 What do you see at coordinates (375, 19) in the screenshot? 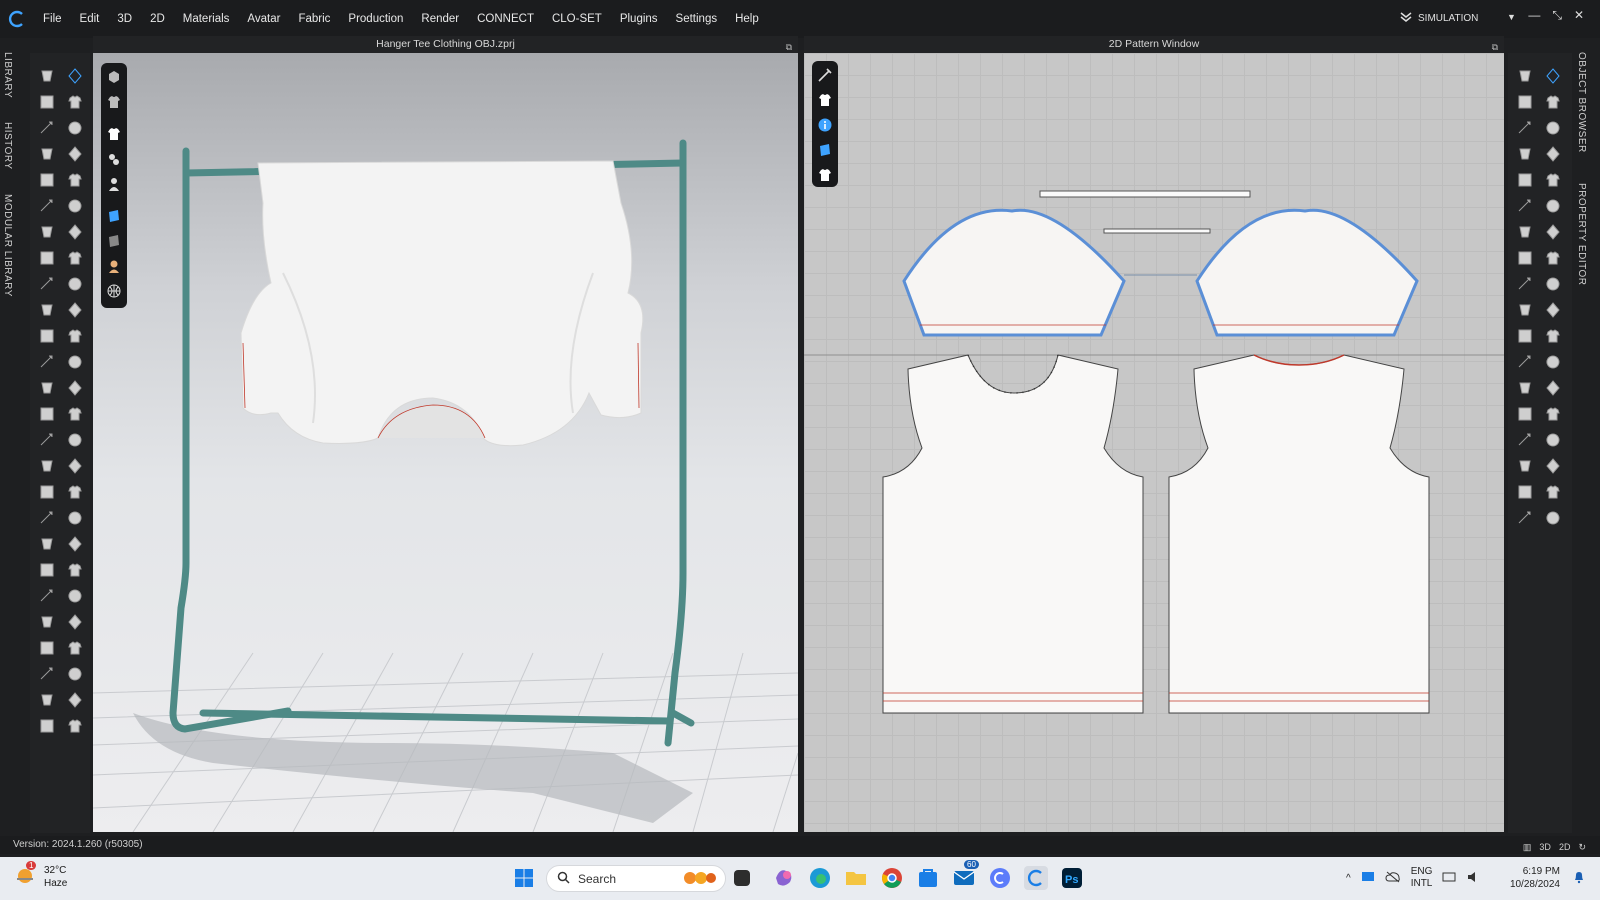
I see `menu-production: Production` at bounding box center [375, 19].